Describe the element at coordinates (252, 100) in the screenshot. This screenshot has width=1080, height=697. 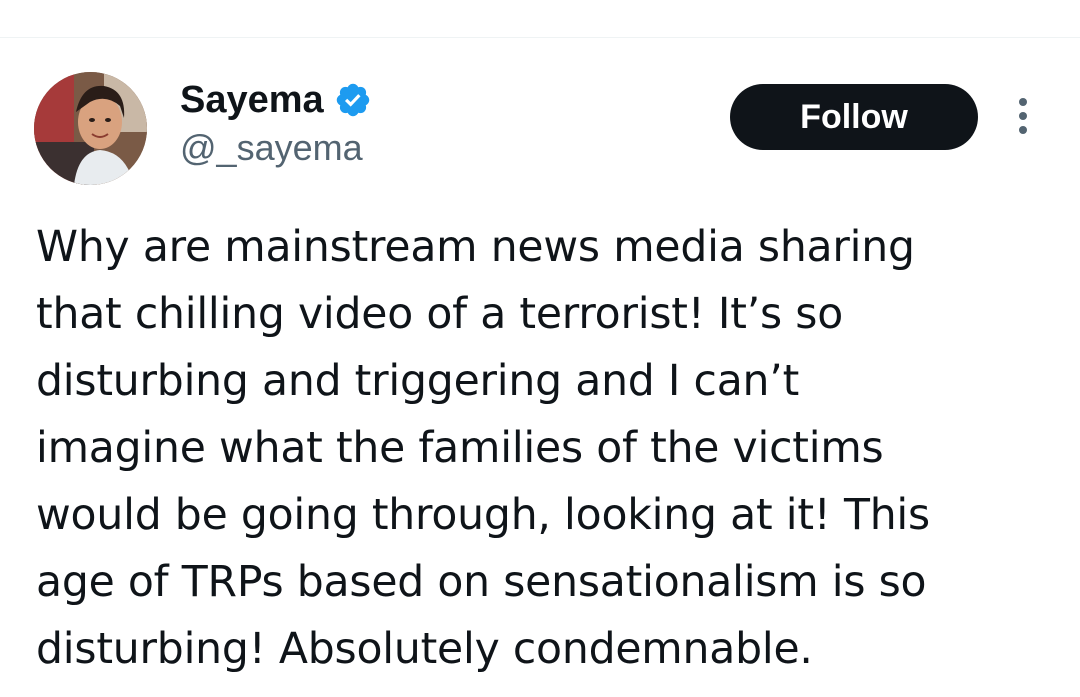
I see `display-name: Sayema` at that location.